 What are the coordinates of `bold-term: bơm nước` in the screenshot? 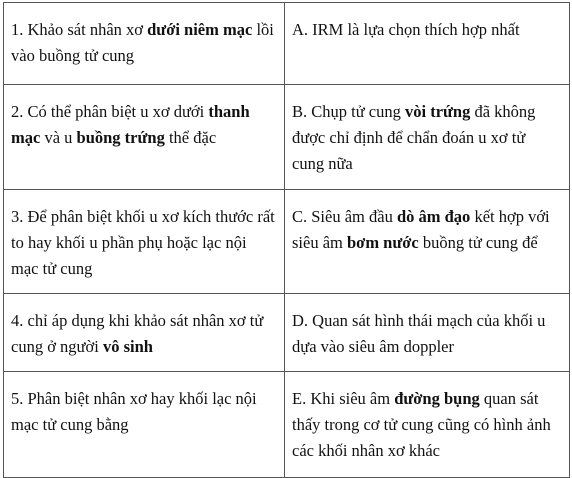 It's located at (383, 242).